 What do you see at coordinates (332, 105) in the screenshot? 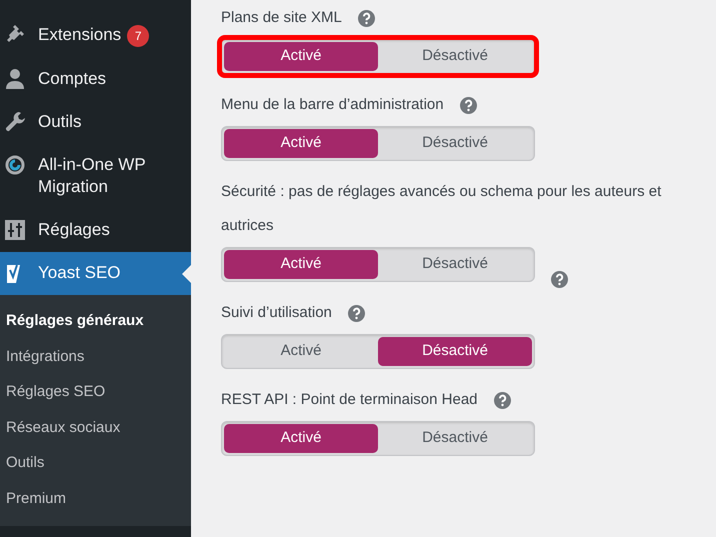
I see `setting-label: Menu de la barre d’administration` at bounding box center [332, 105].